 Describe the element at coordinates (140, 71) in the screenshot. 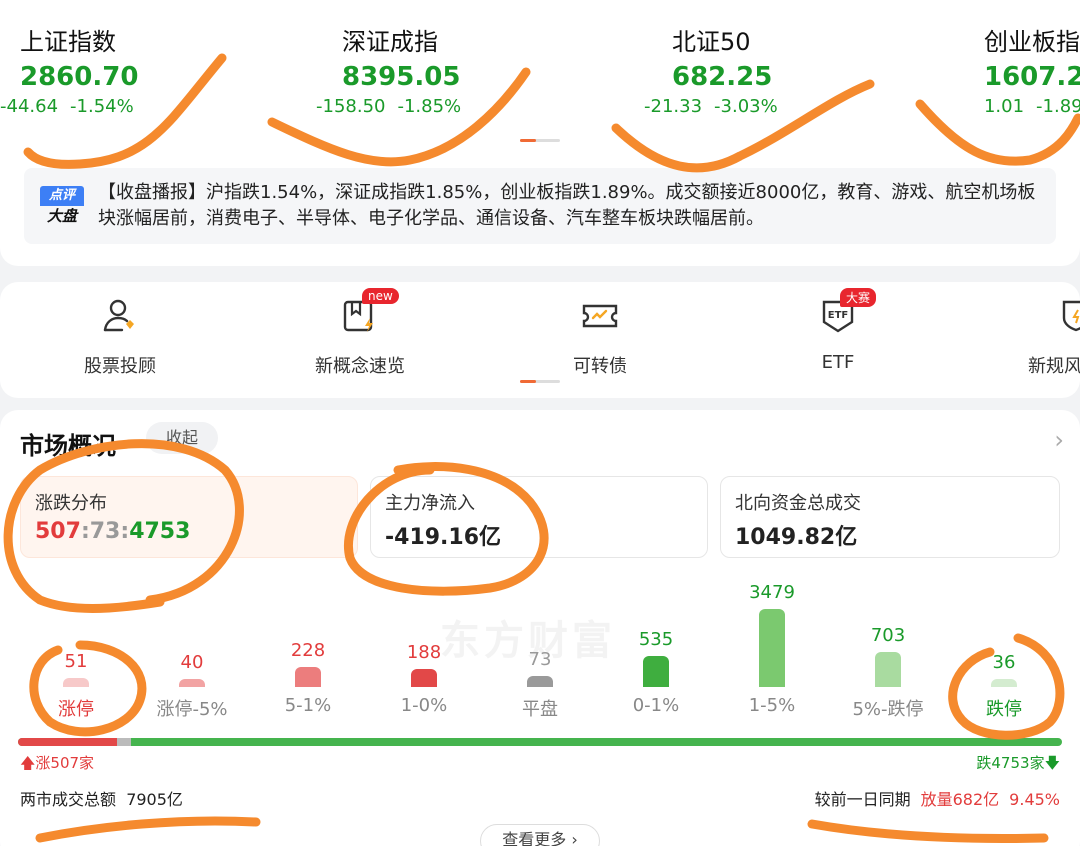

I see `index-shanghai: 上证指数 2860.70 -44.64 -1.54%` at that location.